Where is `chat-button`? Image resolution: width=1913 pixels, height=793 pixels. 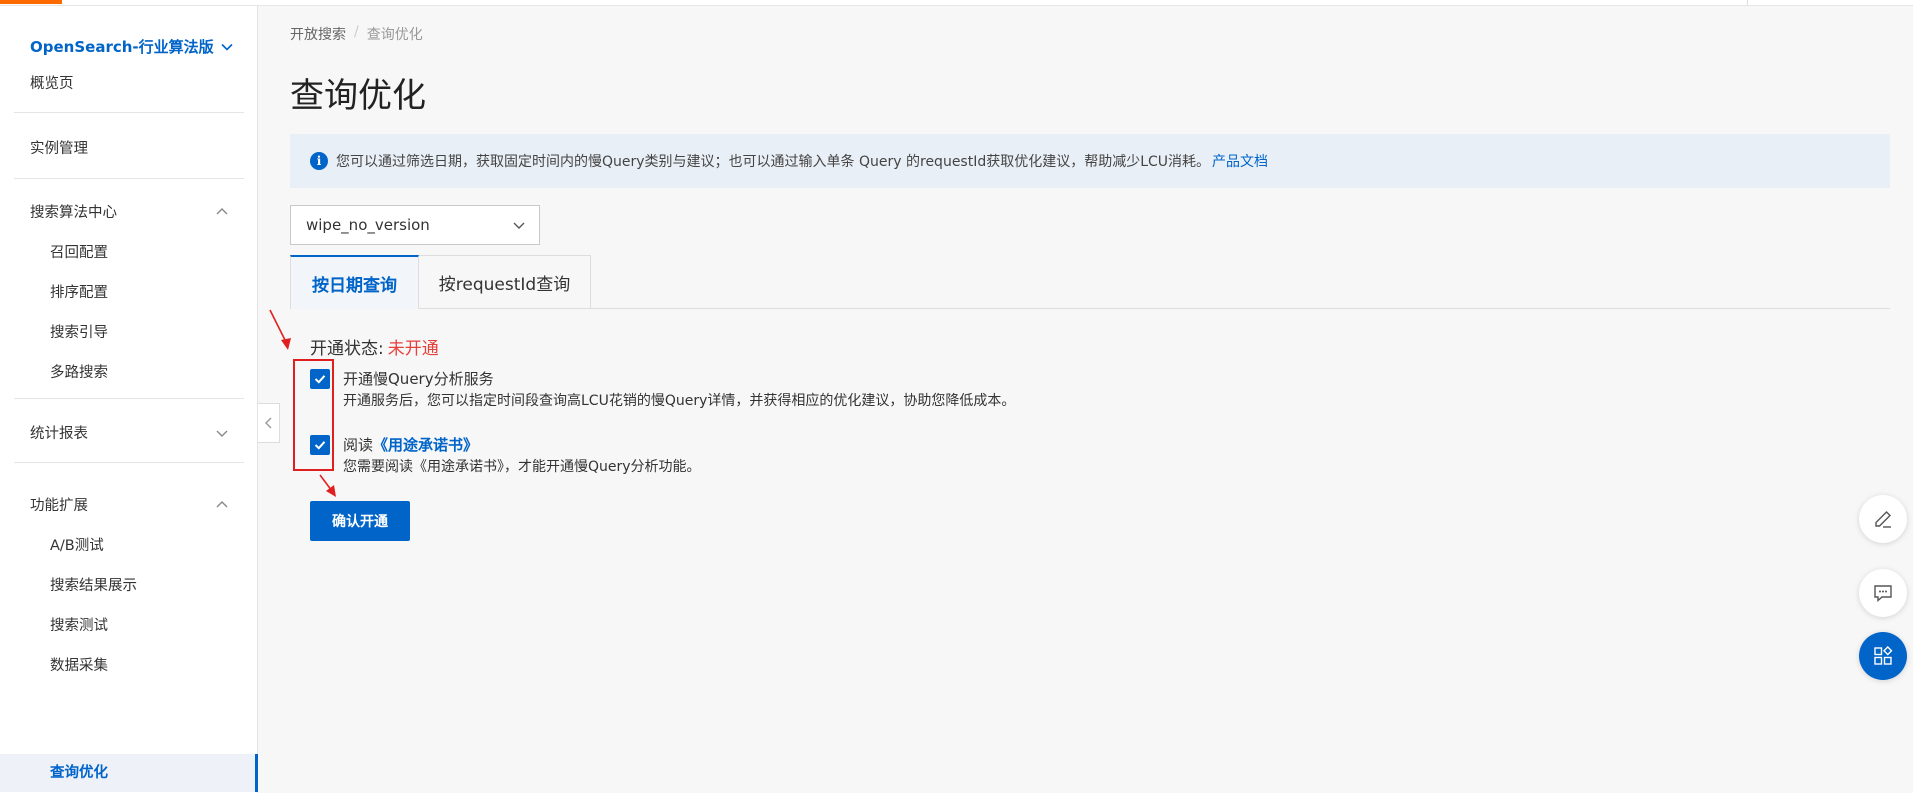
chat-button is located at coordinates (1883, 593).